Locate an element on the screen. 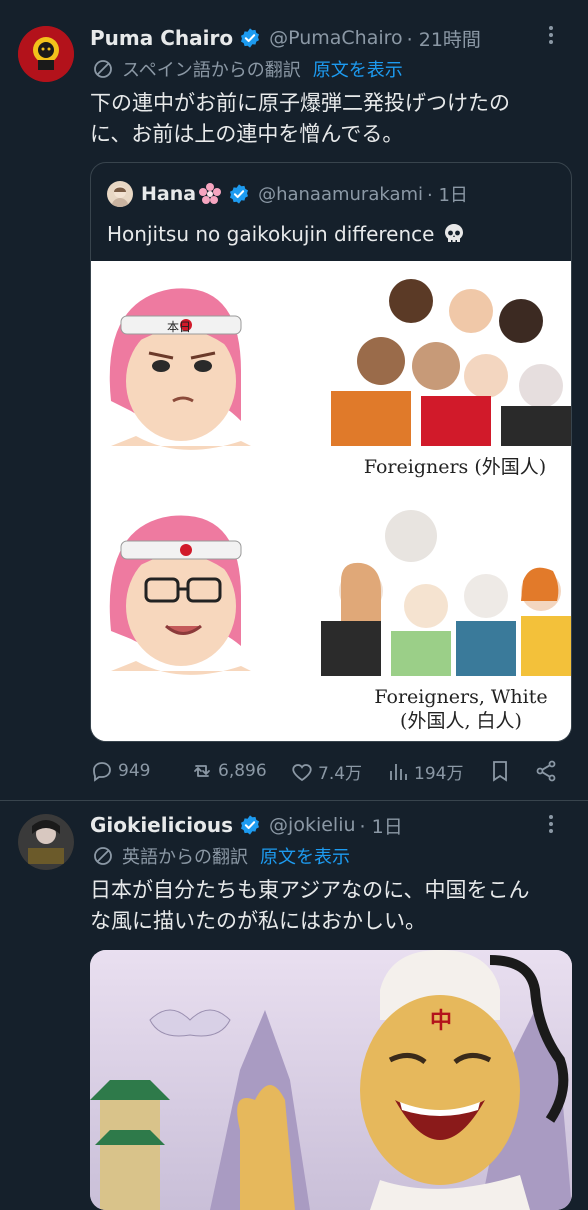 The width and height of the screenshot is (588, 1210). tweet-timestamp: · 1日 is located at coordinates (381, 825).